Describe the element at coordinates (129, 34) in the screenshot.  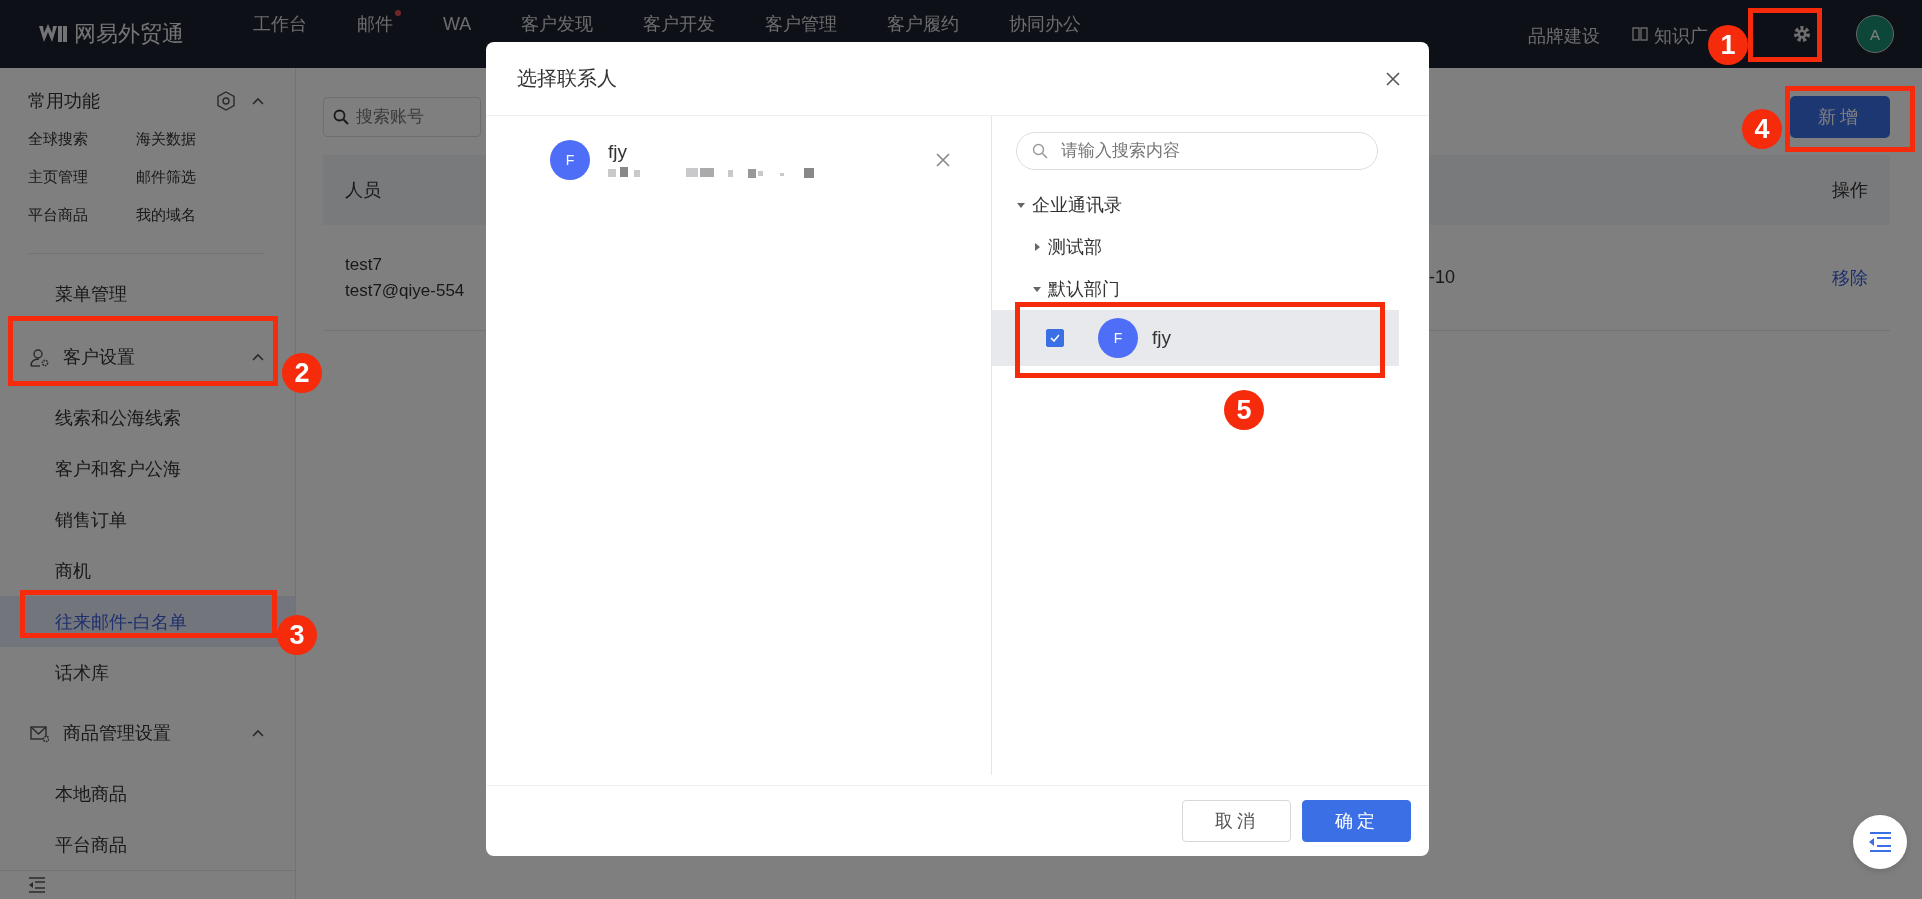
I see `logo-text: 网易外贸通` at that location.